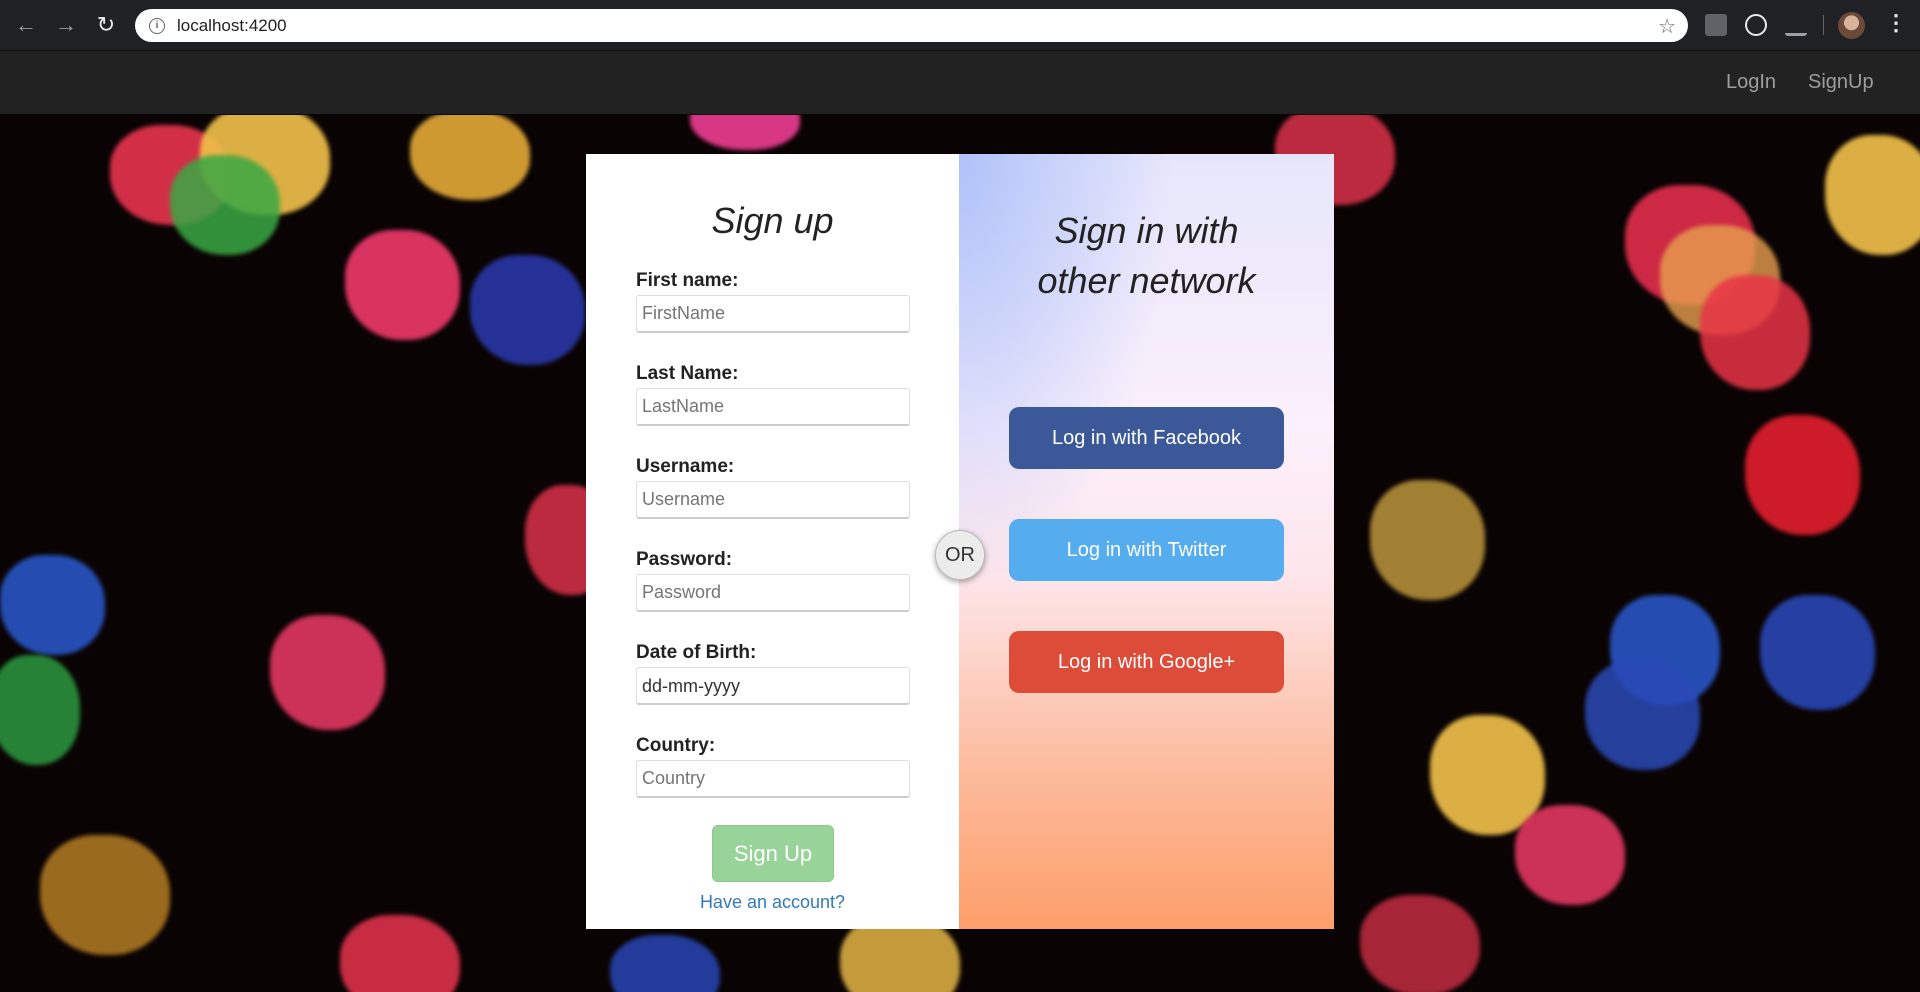  I want to click on back-arrow-icon: ←, so click(26, 25).